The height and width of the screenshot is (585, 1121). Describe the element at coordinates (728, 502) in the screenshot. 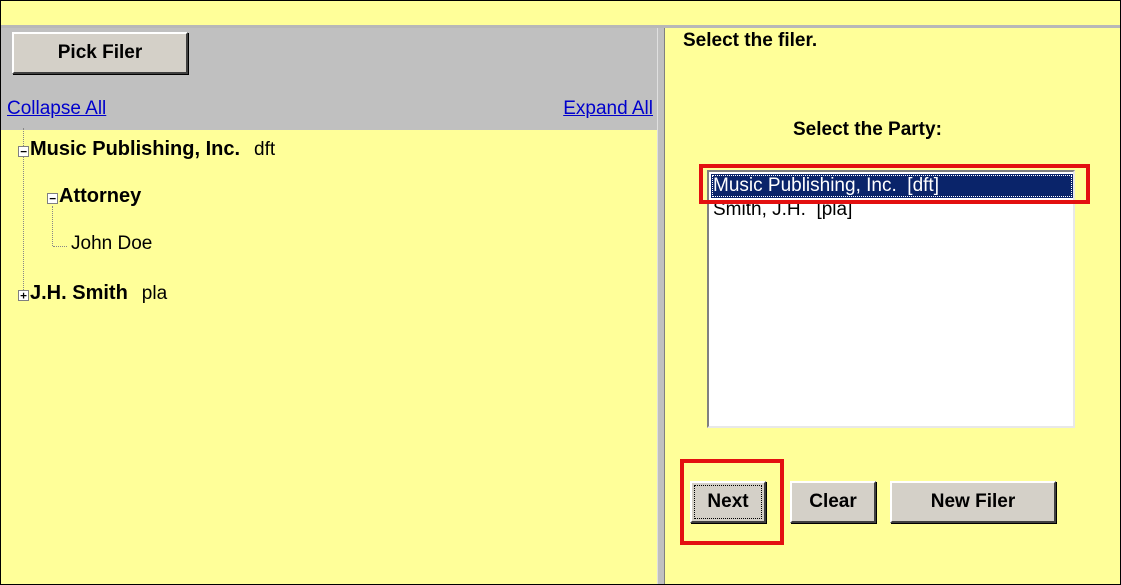

I see `next-button: Next` at that location.